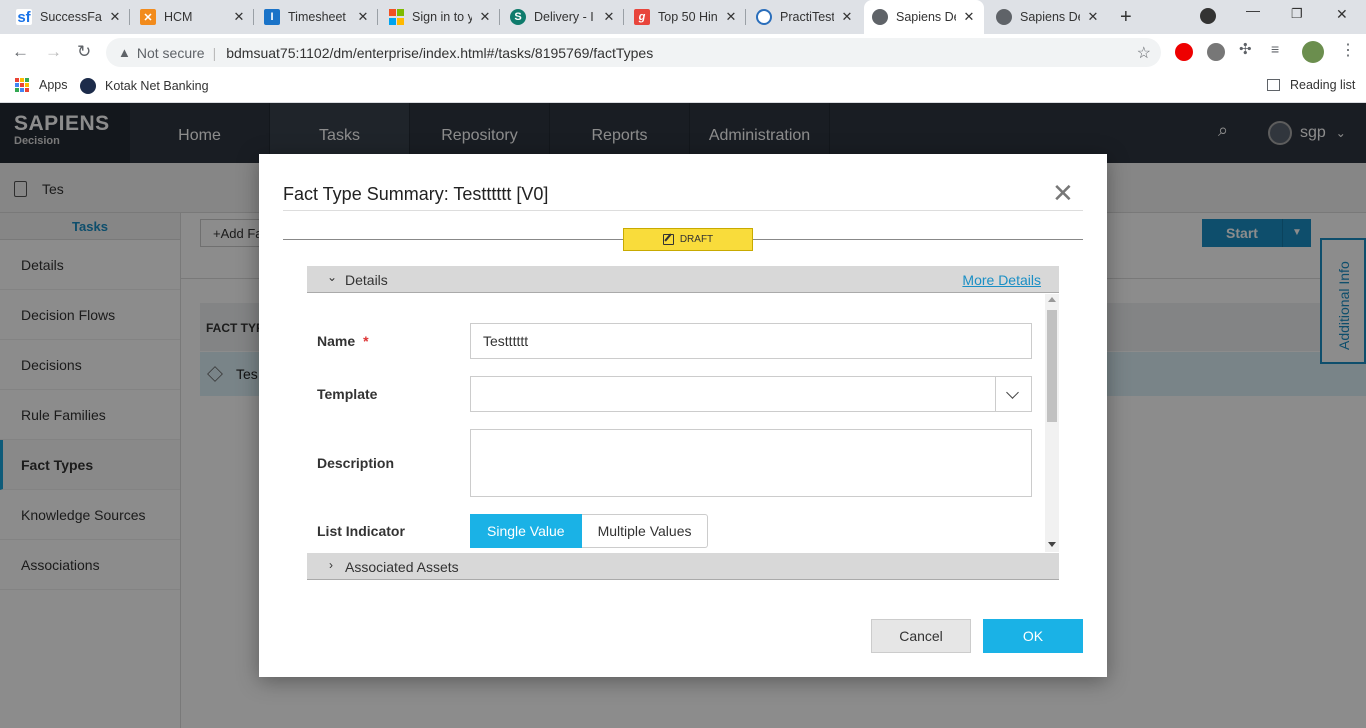 Image resolution: width=1366 pixels, height=728 pixels. What do you see at coordinates (361, 531) in the screenshot?
I see `list-indicator-label: List Indicator` at bounding box center [361, 531].